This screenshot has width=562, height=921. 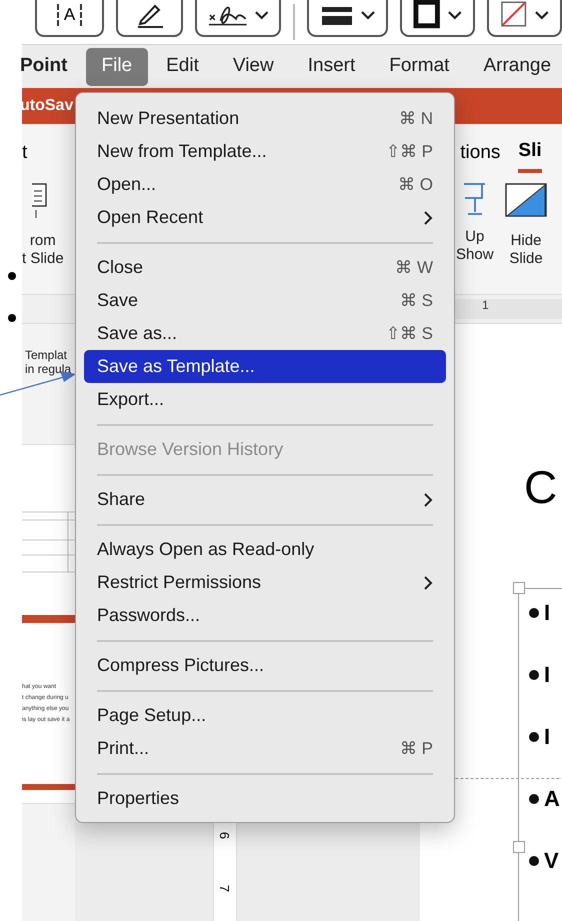 I want to click on shortcut-label: ⌘ N, so click(x=416, y=119).